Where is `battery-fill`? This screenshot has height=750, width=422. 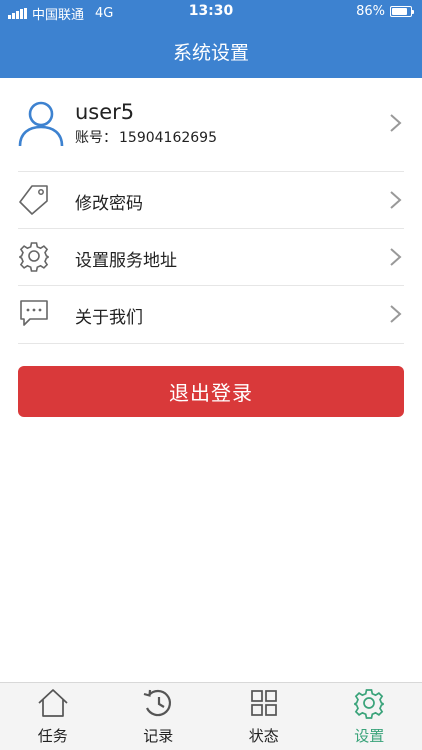 battery-fill is located at coordinates (400, 11).